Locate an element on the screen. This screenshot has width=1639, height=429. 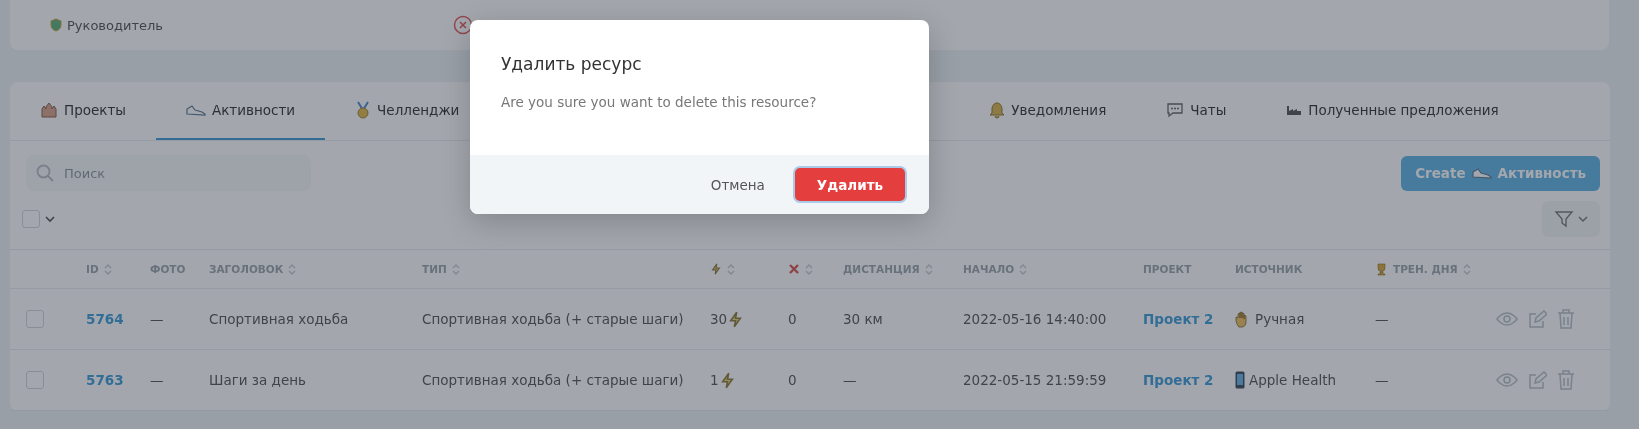
search-field: Поиск is located at coordinates (168, 173).